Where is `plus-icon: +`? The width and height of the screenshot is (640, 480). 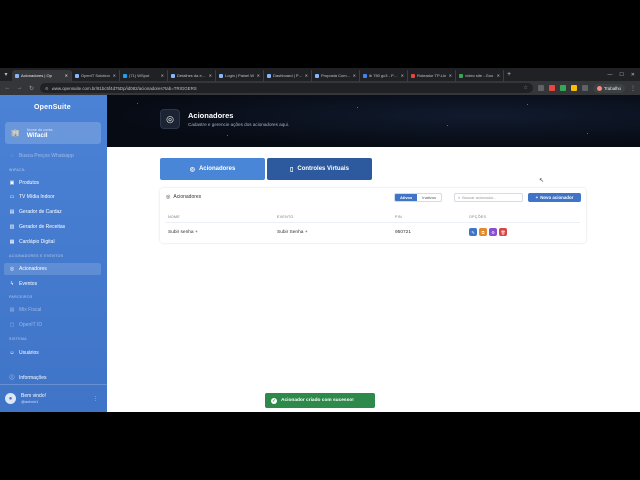 plus-icon: + is located at coordinates (537, 197).